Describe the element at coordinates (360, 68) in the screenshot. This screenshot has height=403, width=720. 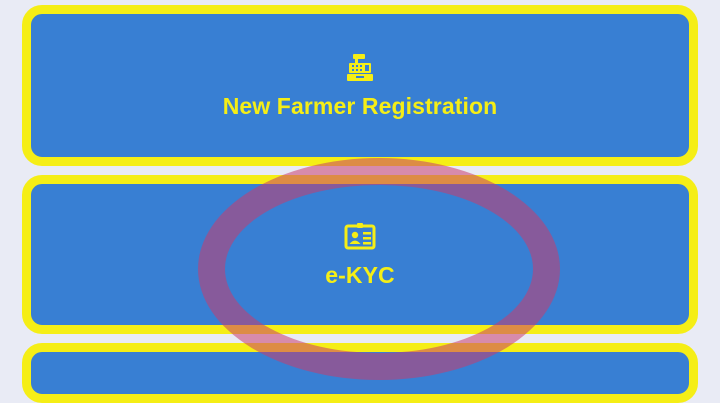
I see `cash-register-icon` at that location.